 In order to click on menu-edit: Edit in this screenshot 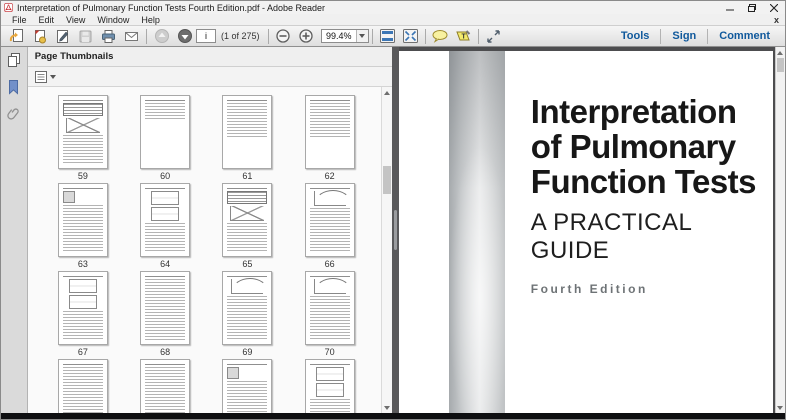, I will do `click(47, 20)`.